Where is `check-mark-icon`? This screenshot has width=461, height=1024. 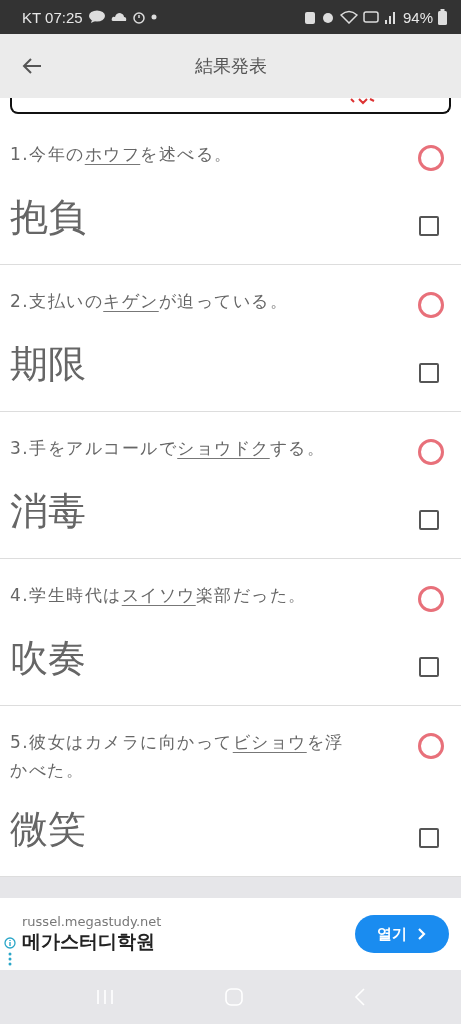 check-mark-icon is located at coordinates (363, 102).